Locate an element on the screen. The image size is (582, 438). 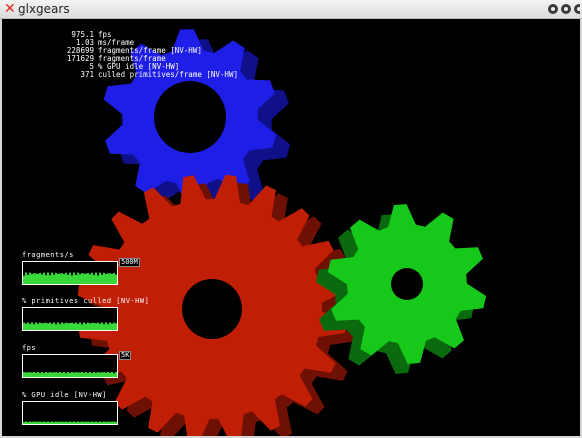
stat-row: 371 culled primitives/frame [NV-HW] is located at coordinates (120, 75).